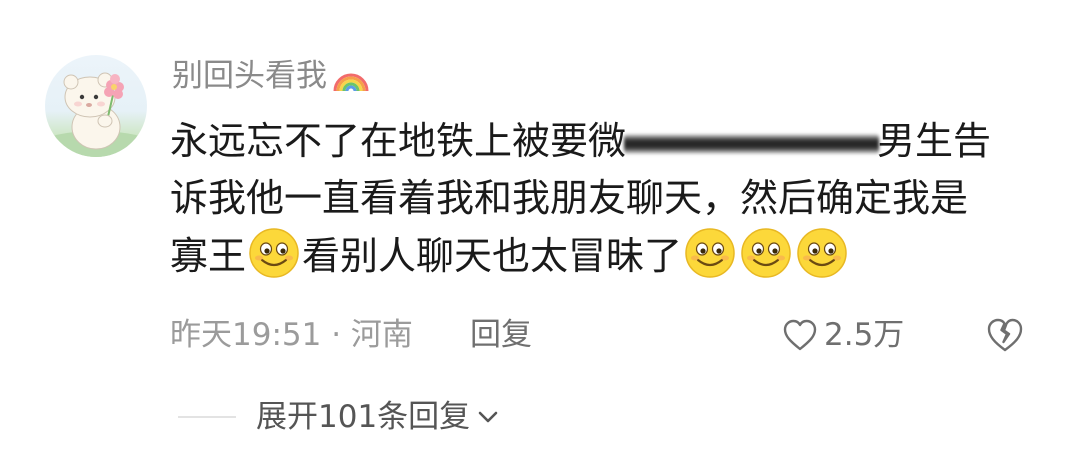  I want to click on comment-text-segment: 永远忘不了在地铁上被要微, so click(398, 141).